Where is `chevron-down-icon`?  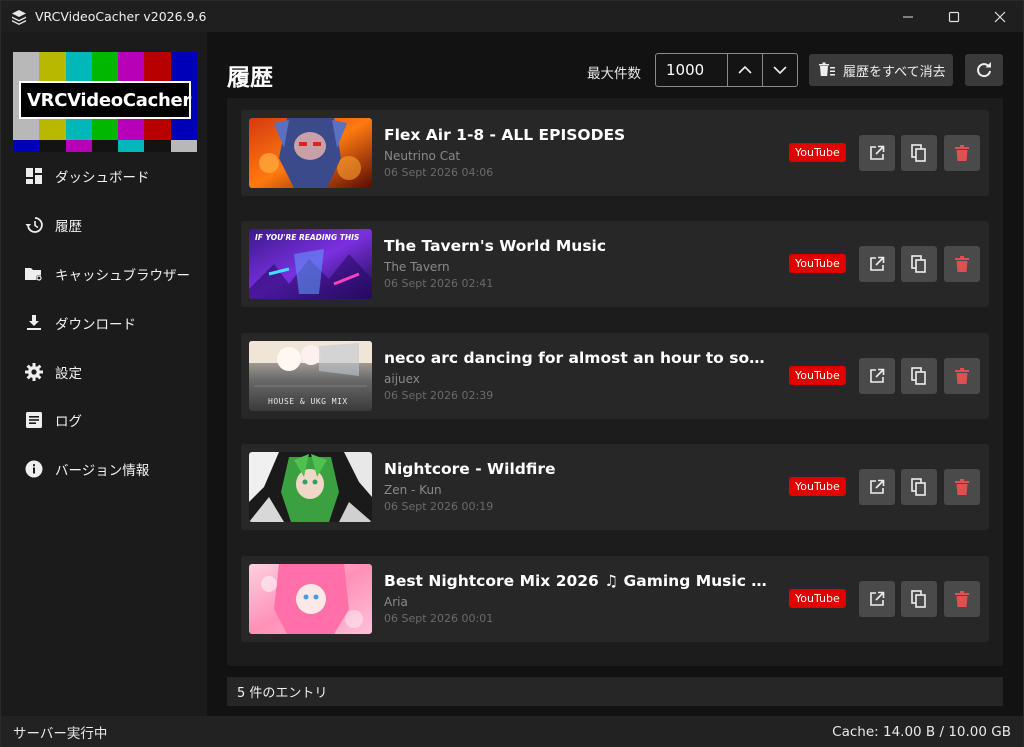 chevron-down-icon is located at coordinates (780, 70).